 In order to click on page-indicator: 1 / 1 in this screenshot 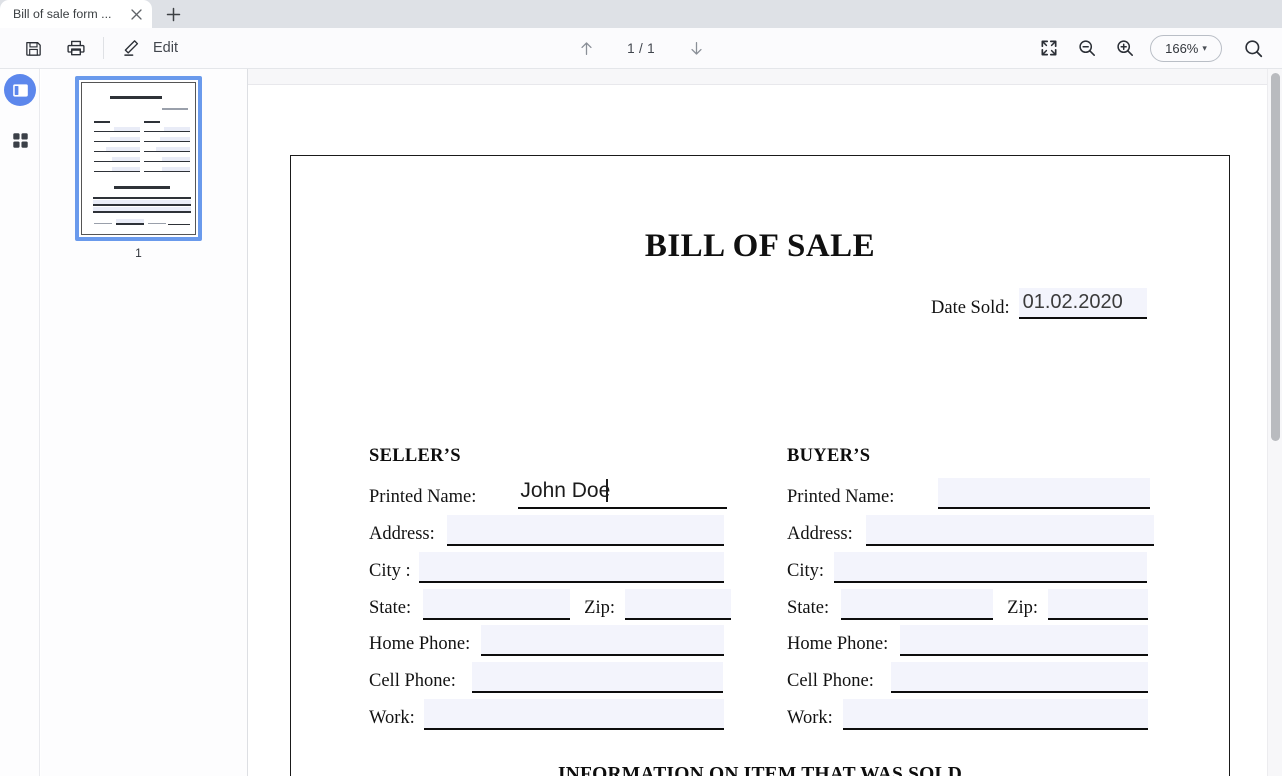, I will do `click(641, 48)`.